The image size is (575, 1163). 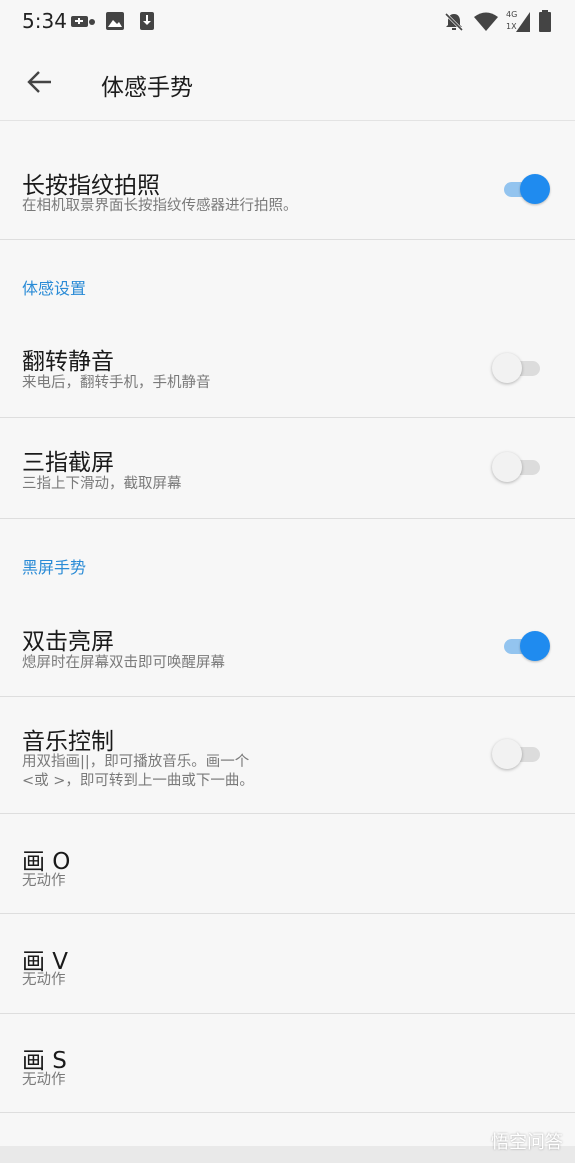 What do you see at coordinates (287, 82) in the screenshot?
I see `app-bar: 体感手势` at bounding box center [287, 82].